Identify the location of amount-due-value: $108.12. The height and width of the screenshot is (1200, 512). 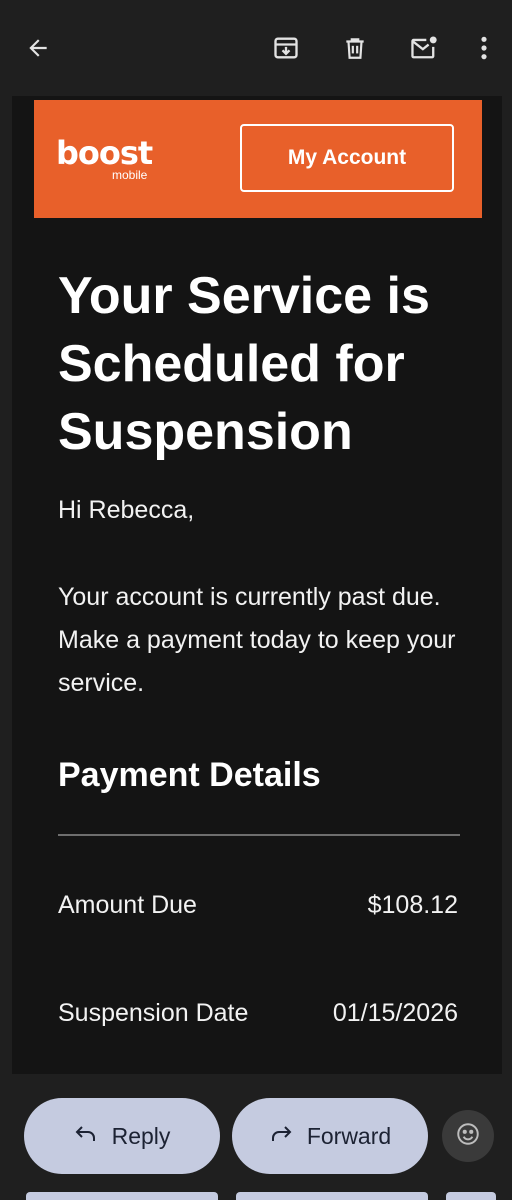
(412, 905).